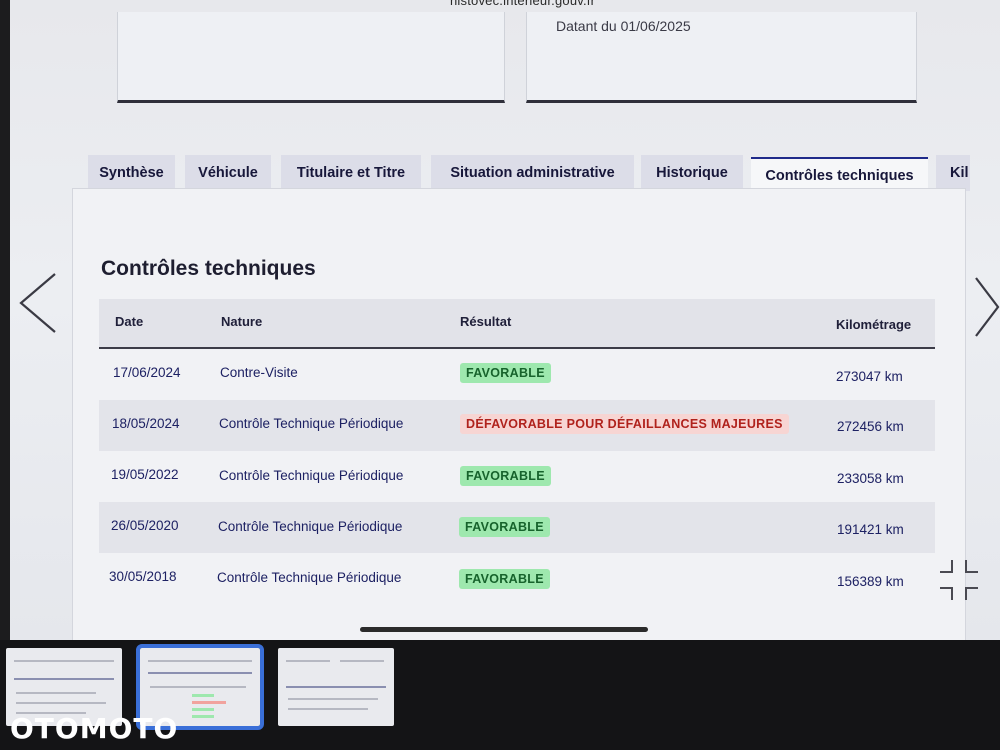  What do you see at coordinates (870, 478) in the screenshot?
I see `row-kilometrage: 233058 km` at bounding box center [870, 478].